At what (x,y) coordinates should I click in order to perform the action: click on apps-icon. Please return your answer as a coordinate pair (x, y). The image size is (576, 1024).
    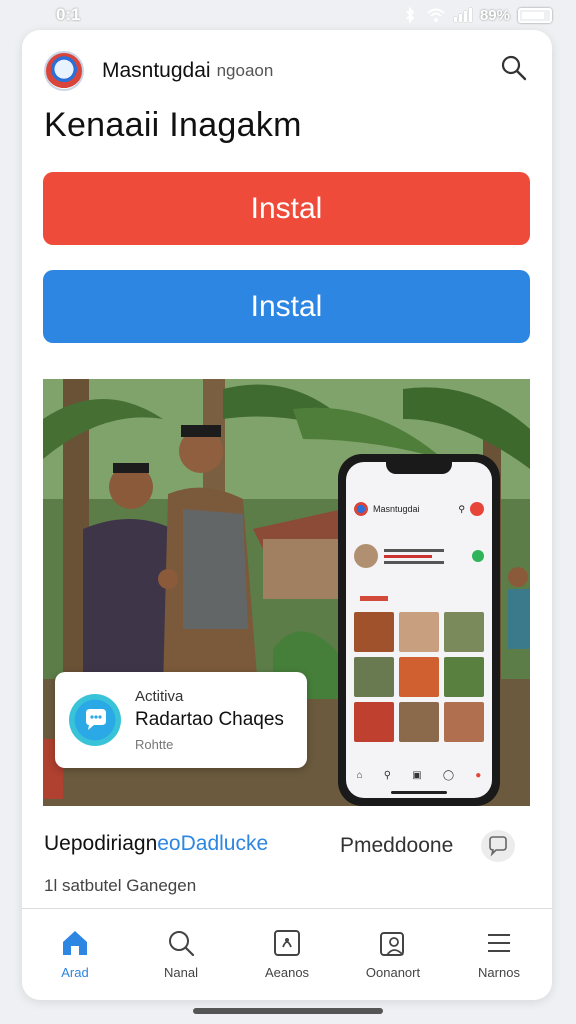
    Looking at the image, I should click on (287, 943).